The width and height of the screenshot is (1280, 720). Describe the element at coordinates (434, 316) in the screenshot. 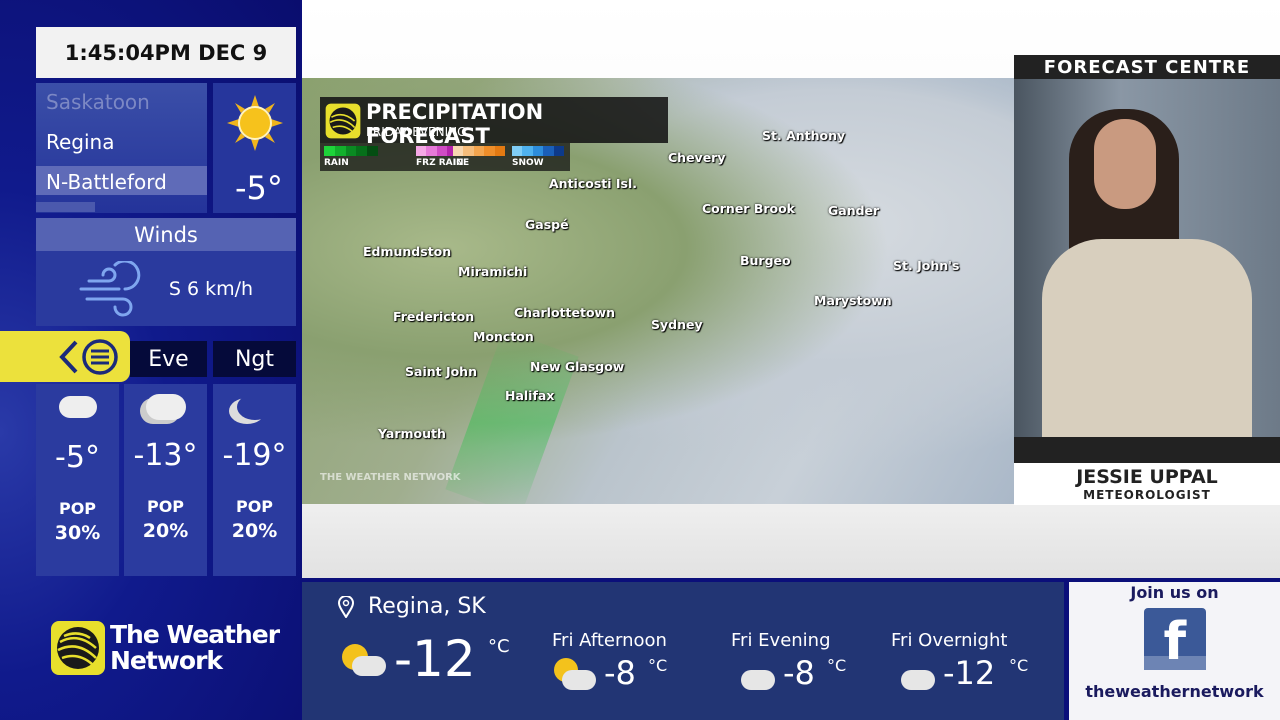

I see `map-place-label: Fredericton` at that location.